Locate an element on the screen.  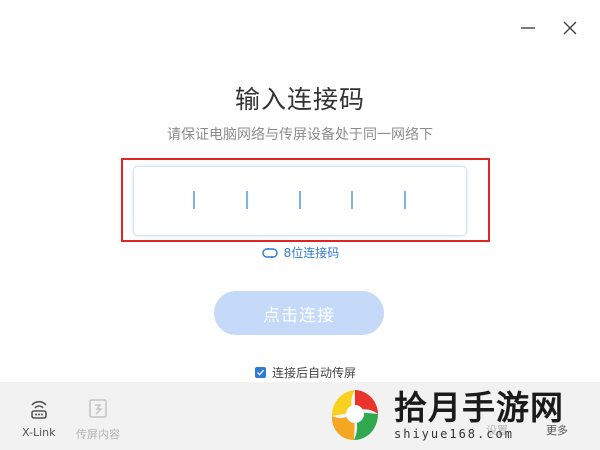
minimize-button is located at coordinates (528, 28).